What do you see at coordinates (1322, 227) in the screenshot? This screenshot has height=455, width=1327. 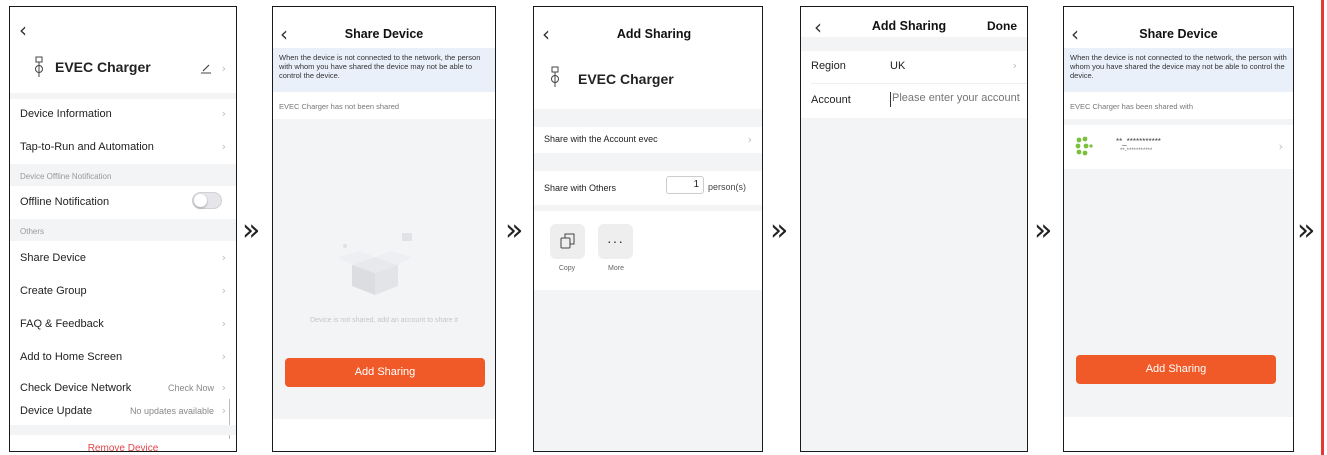 I see `red-border-line` at bounding box center [1322, 227].